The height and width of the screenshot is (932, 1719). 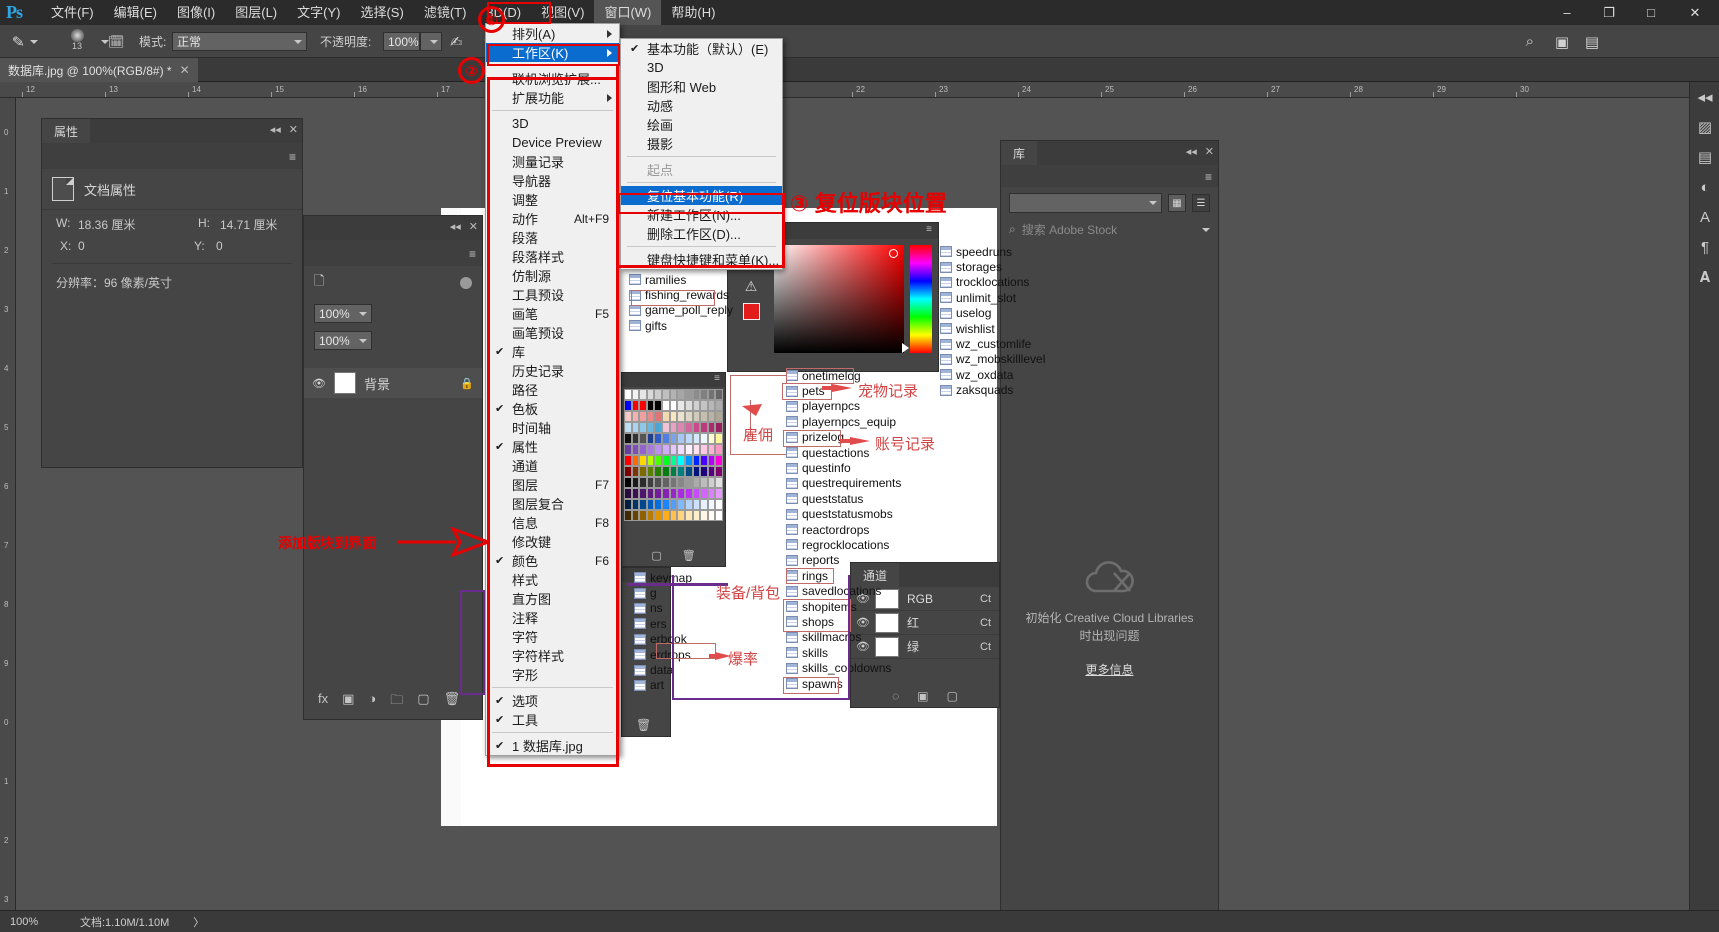 I want to click on window-menu-item: 字符样式, so click(x=552, y=655).